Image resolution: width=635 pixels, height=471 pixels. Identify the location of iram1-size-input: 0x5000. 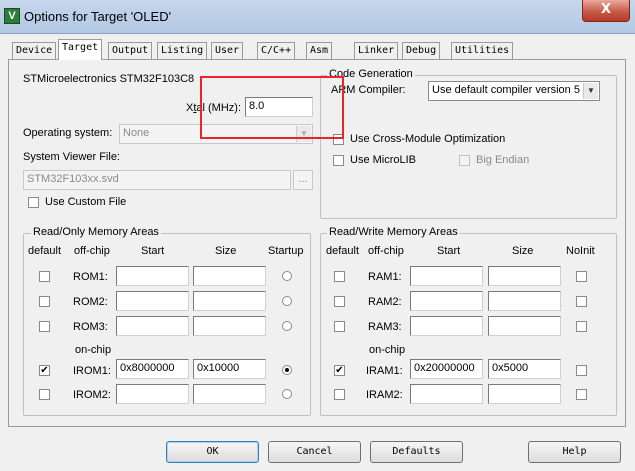
(524, 369).